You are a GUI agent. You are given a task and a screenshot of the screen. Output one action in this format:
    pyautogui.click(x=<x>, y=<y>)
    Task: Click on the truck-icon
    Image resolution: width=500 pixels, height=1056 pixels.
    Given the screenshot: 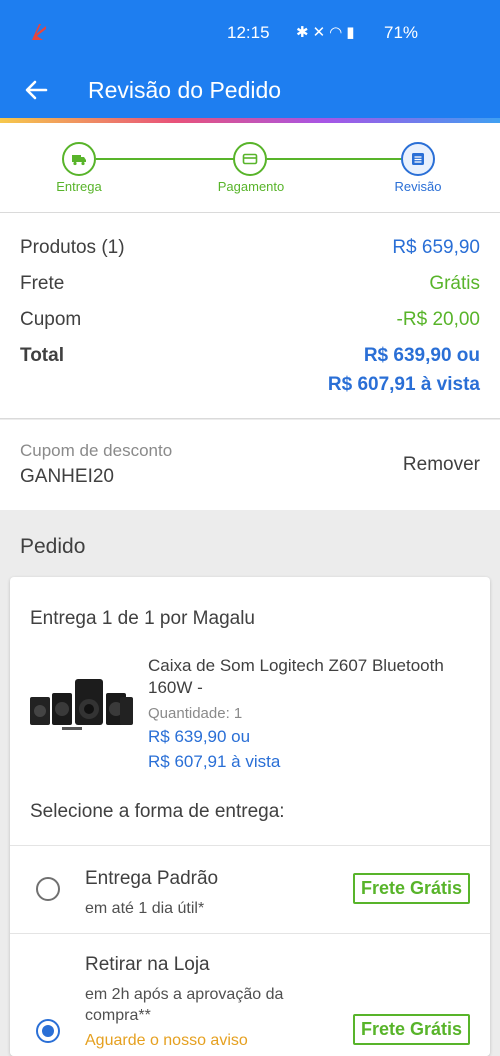 What is the action you would take?
    pyautogui.click(x=79, y=160)
    